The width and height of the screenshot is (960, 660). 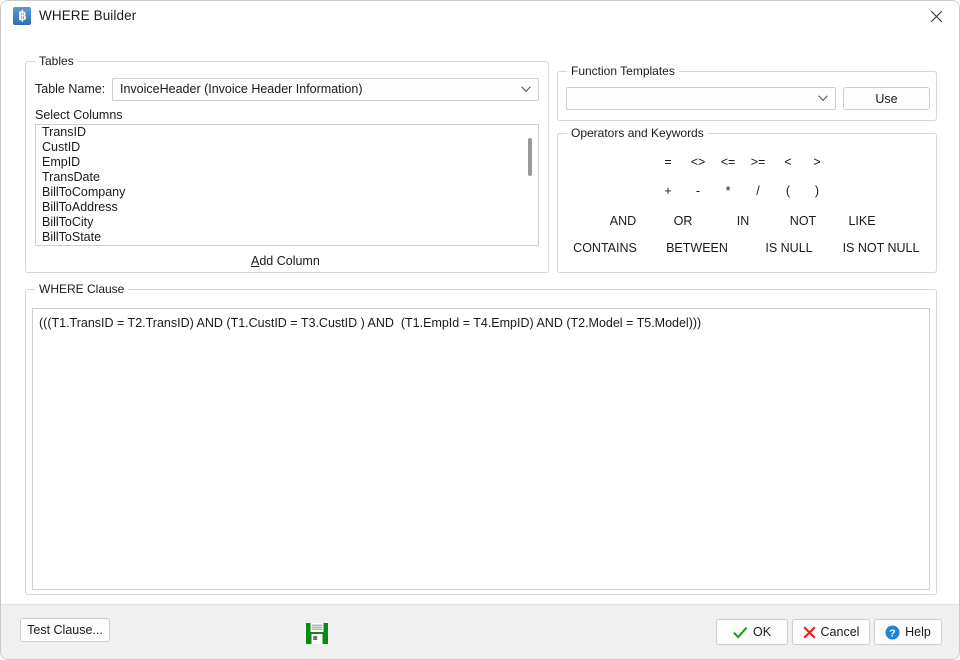 What do you see at coordinates (287, 132) in the screenshot?
I see `list-item: TransID` at bounding box center [287, 132].